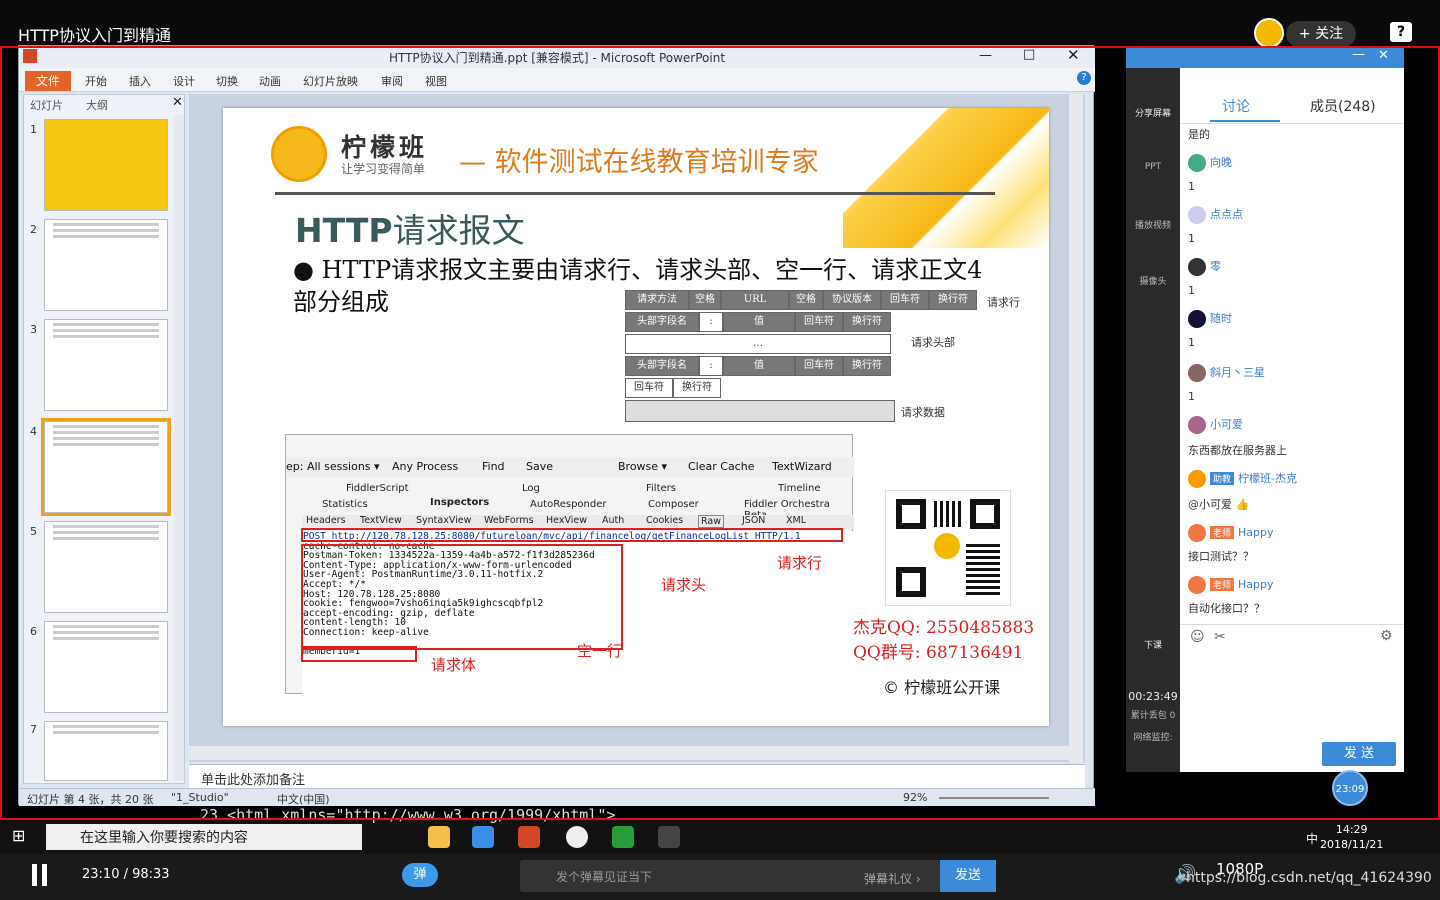 The width and height of the screenshot is (1440, 900). What do you see at coordinates (1153, 644) in the screenshot?
I see `end-class-button: 下课` at bounding box center [1153, 644].